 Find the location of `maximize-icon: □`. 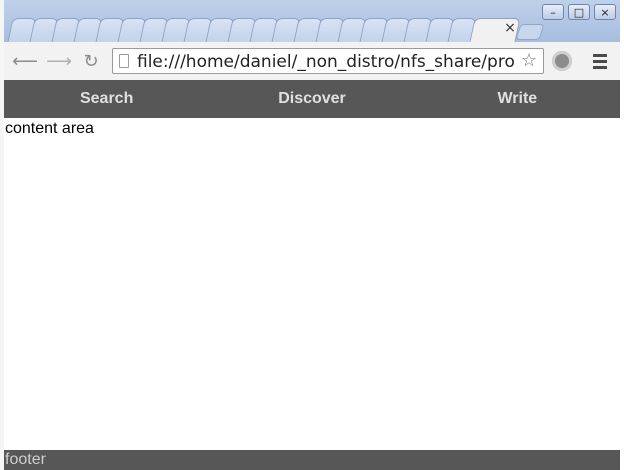

maximize-icon: □ is located at coordinates (579, 12).